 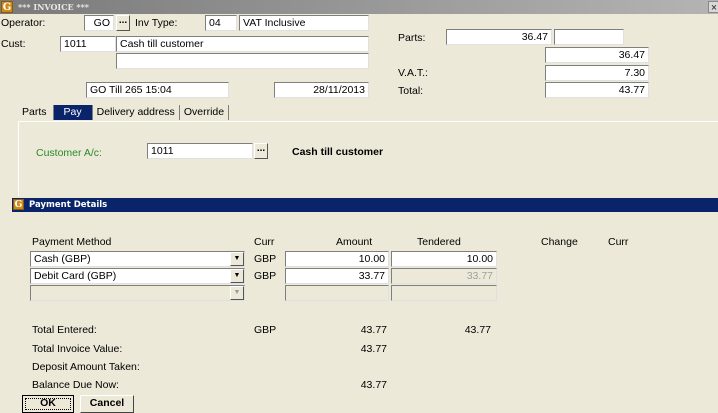 What do you see at coordinates (337, 259) in the screenshot?
I see `amount-field-1: 10.00` at bounding box center [337, 259].